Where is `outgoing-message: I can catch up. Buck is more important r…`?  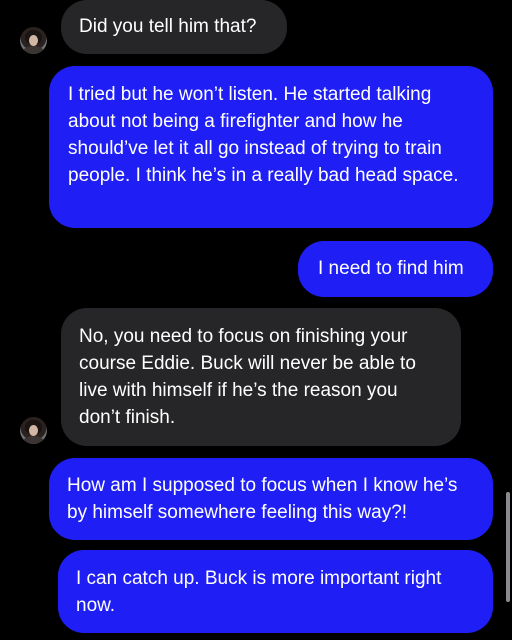
outgoing-message: I can catch up. Buck is more important r… is located at coordinates (275, 591).